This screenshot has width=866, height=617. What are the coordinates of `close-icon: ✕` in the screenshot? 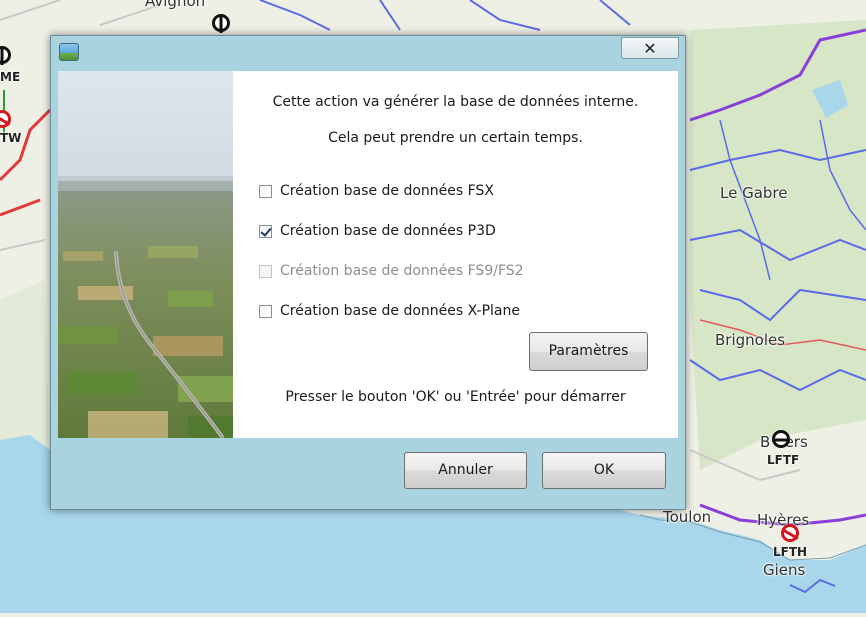 It's located at (650, 48).